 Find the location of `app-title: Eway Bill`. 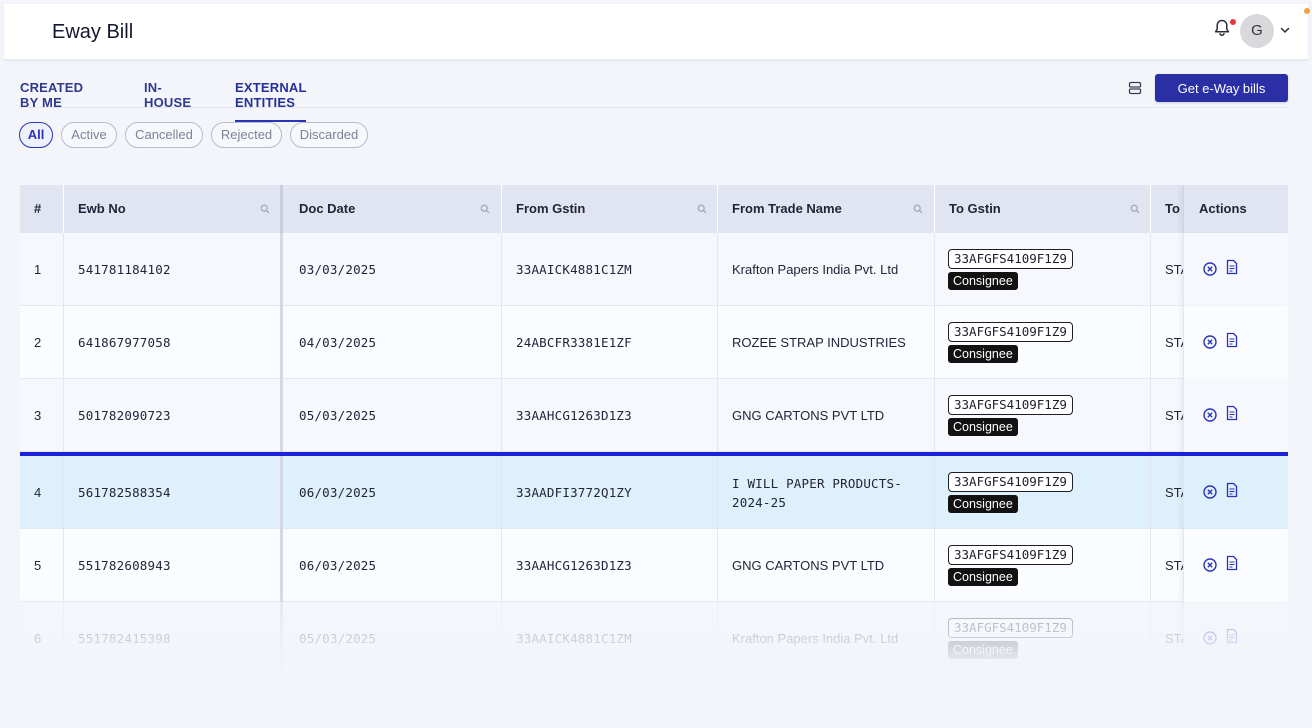

app-title: Eway Bill is located at coordinates (93, 32).